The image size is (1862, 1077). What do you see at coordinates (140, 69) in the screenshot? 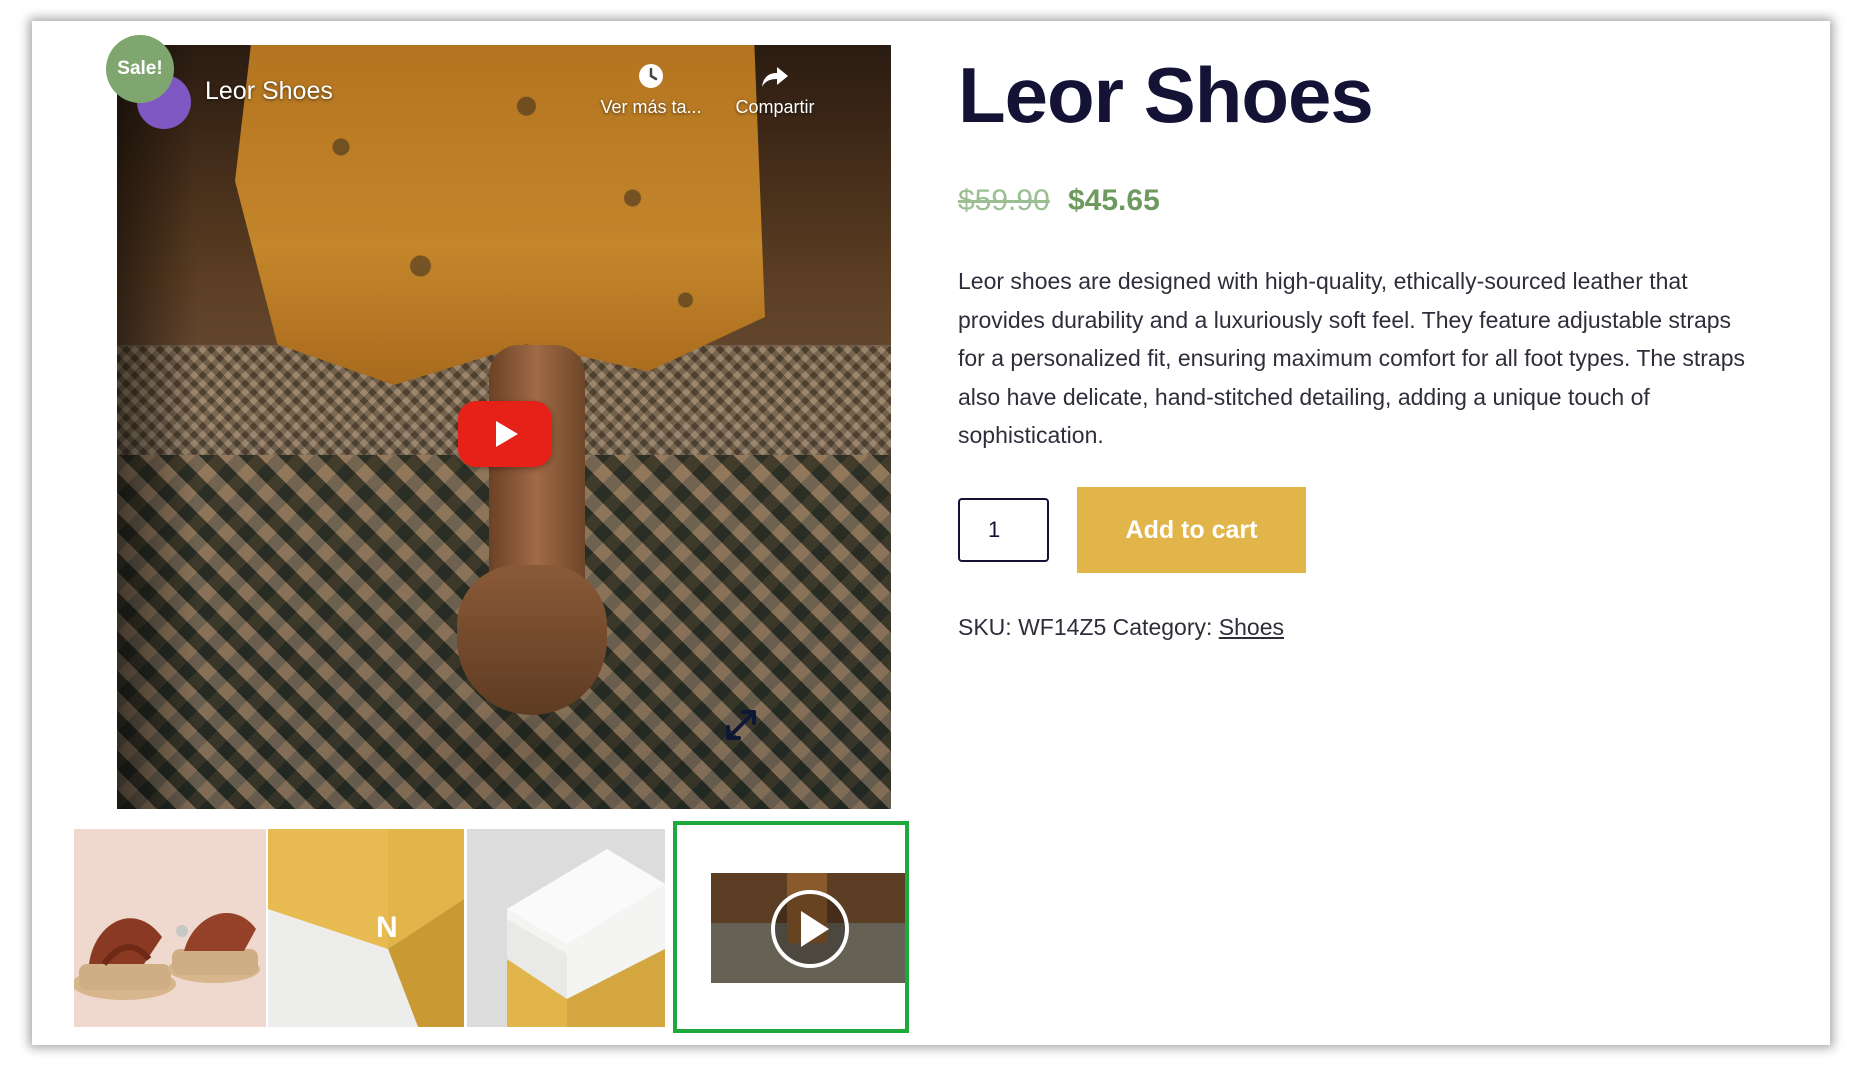
I see `sale-badge: Sale!` at bounding box center [140, 69].